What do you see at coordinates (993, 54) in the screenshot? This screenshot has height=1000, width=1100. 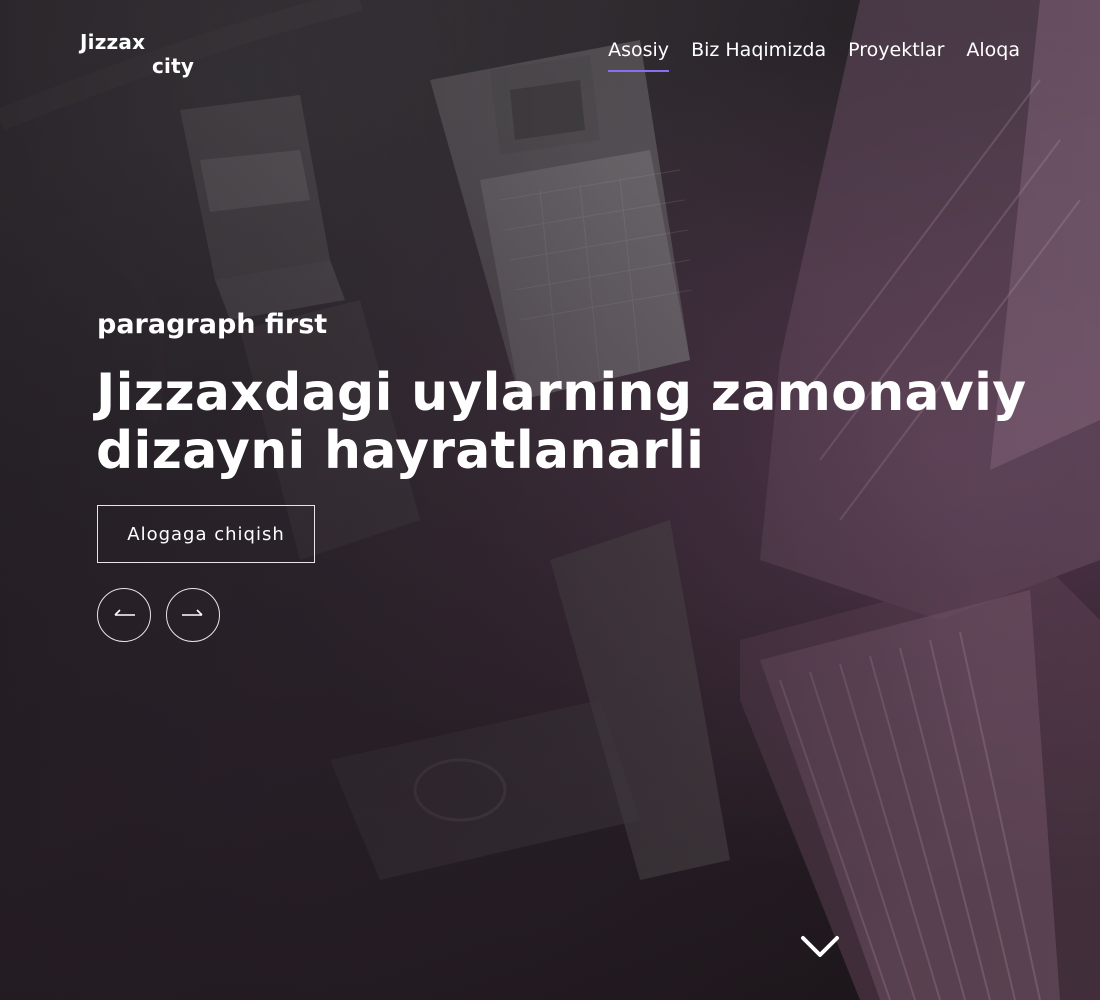 I see `nav-item-aloqa: Aloqa` at bounding box center [993, 54].